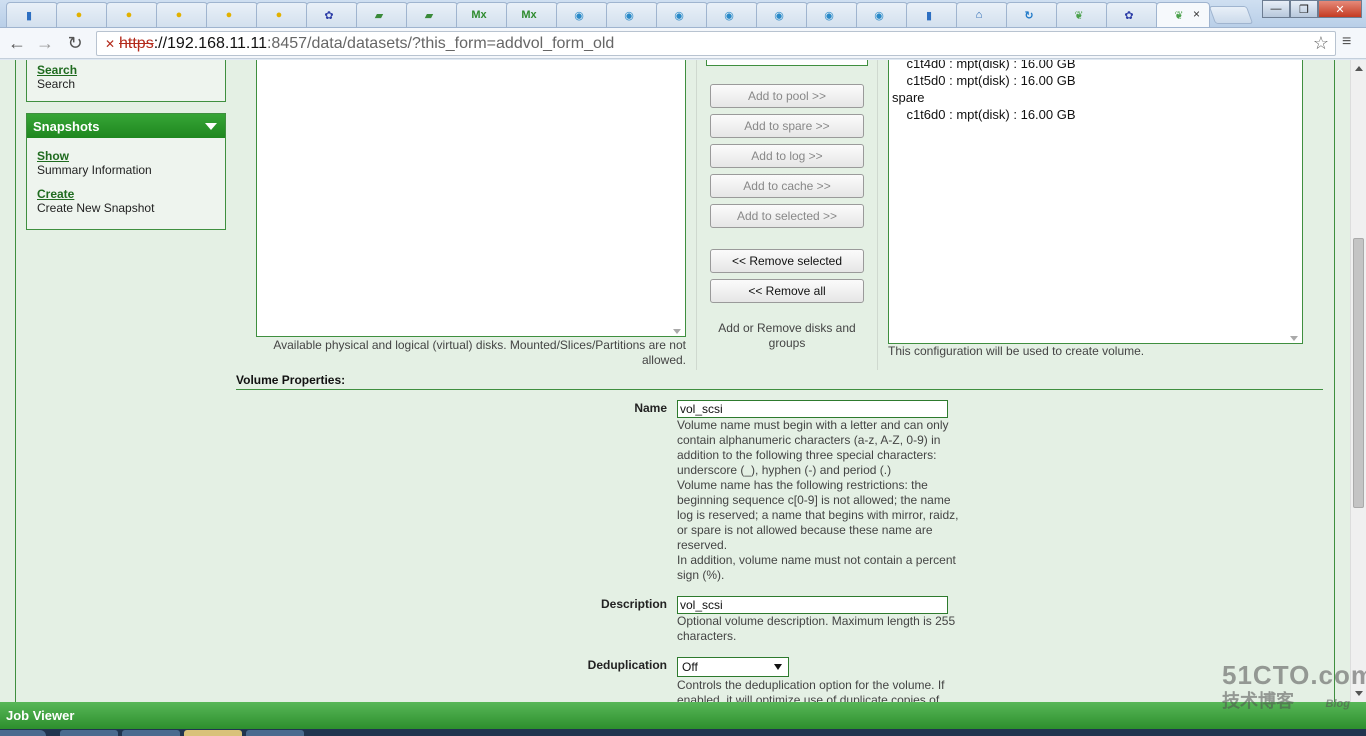 This screenshot has height=736, width=1366. Describe the element at coordinates (812, 605) in the screenshot. I see `volume-description-input` at that location.